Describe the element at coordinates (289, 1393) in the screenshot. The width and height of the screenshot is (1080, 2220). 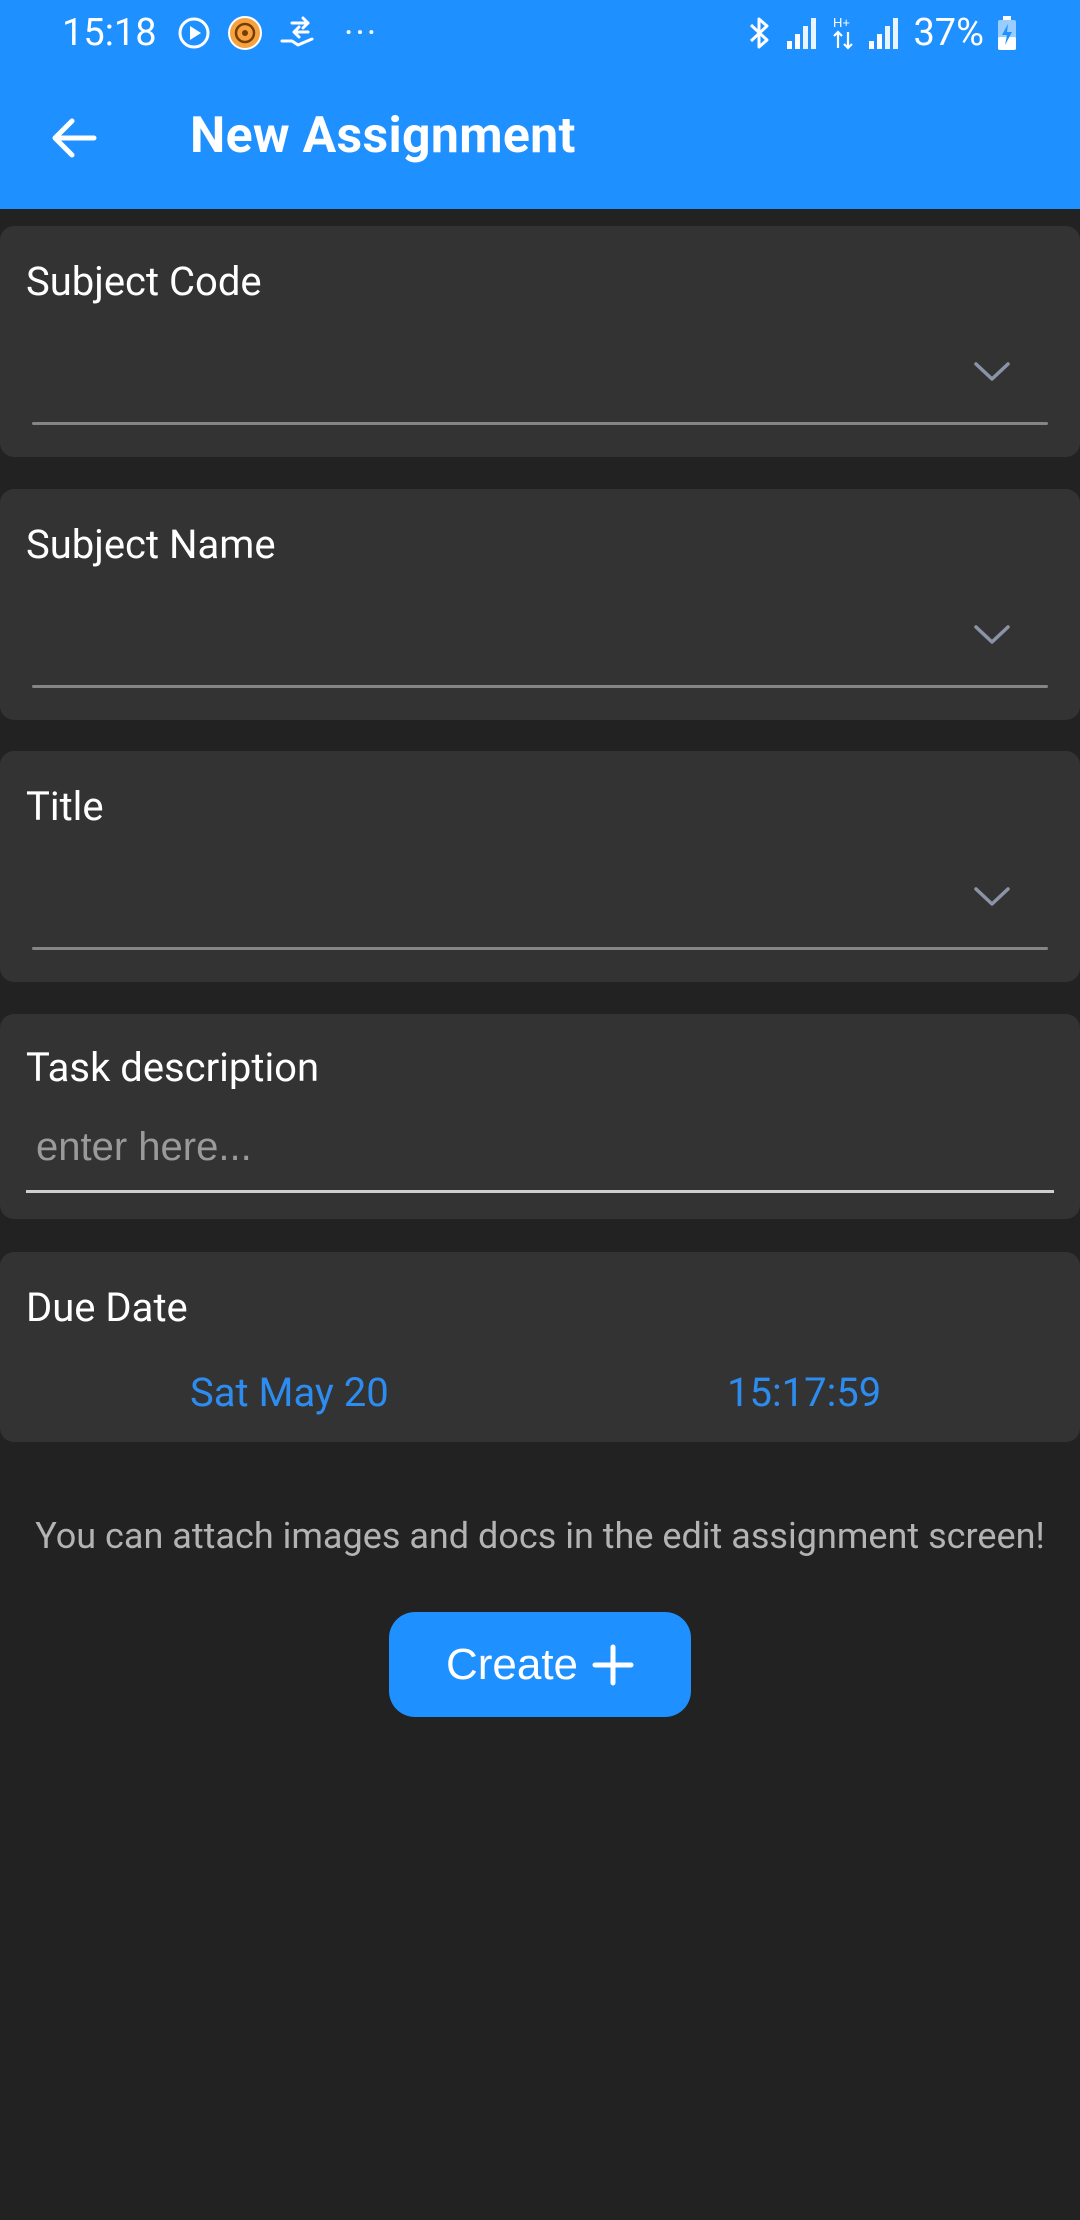
I see `due-date-value: Sat May 20` at that location.